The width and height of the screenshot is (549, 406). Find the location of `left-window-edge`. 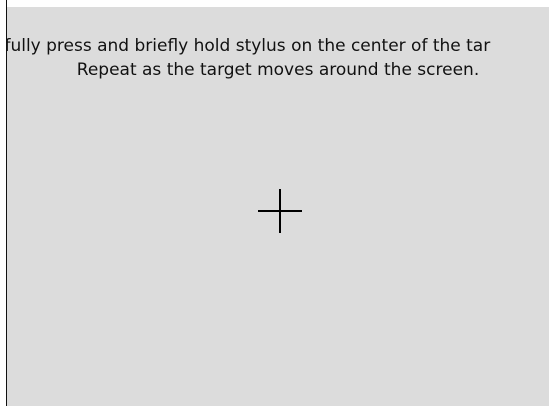

left-window-edge is located at coordinates (3, 203).